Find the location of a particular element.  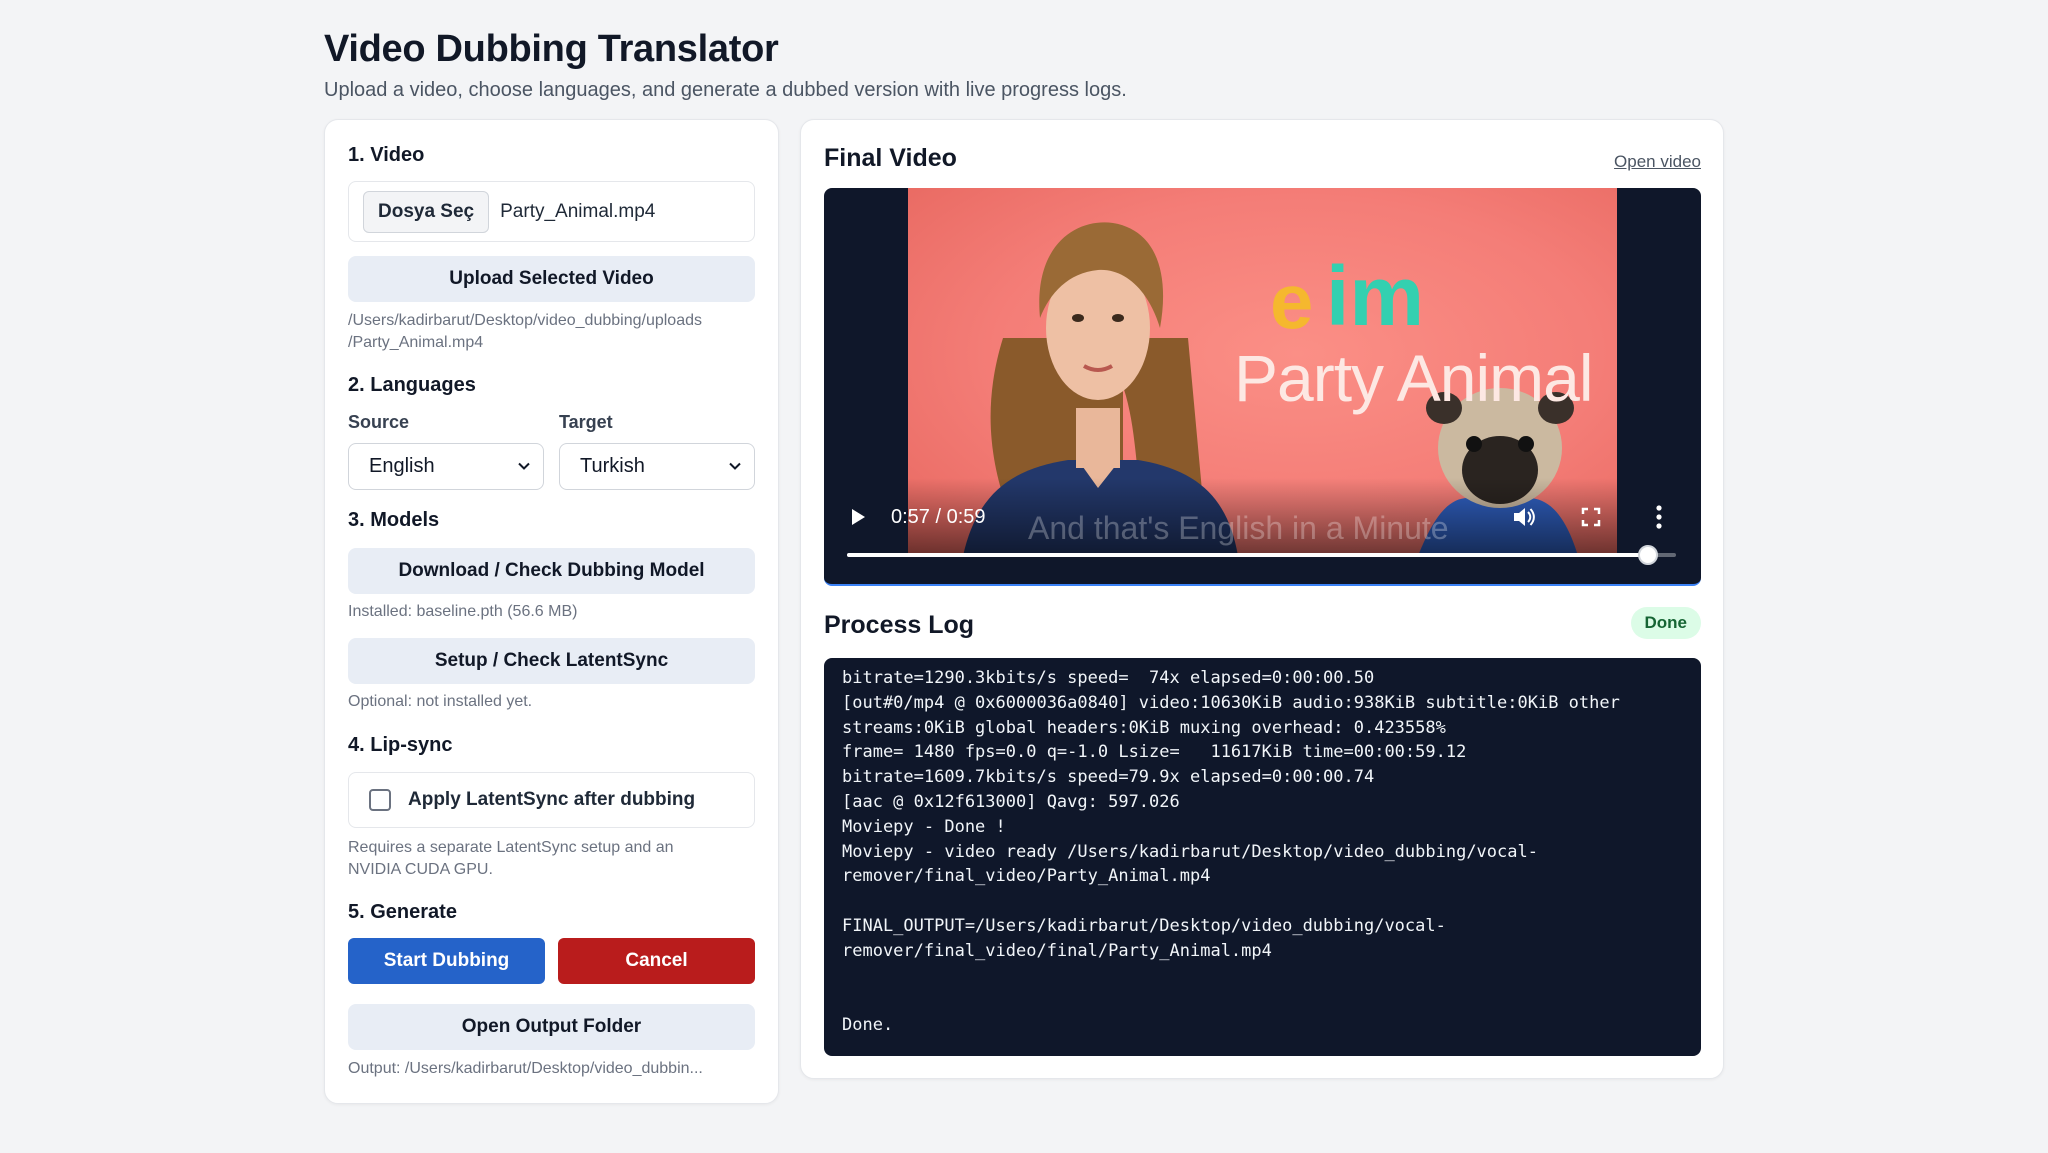

models-section-title: 3. Models is located at coordinates (394, 520).